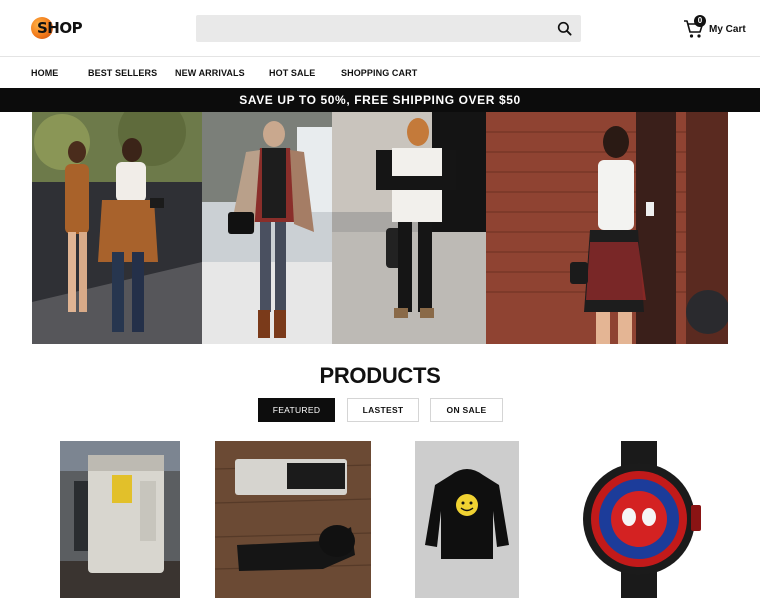  Describe the element at coordinates (607, 228) in the screenshot. I see `hero-panel-brick-wall` at that location.